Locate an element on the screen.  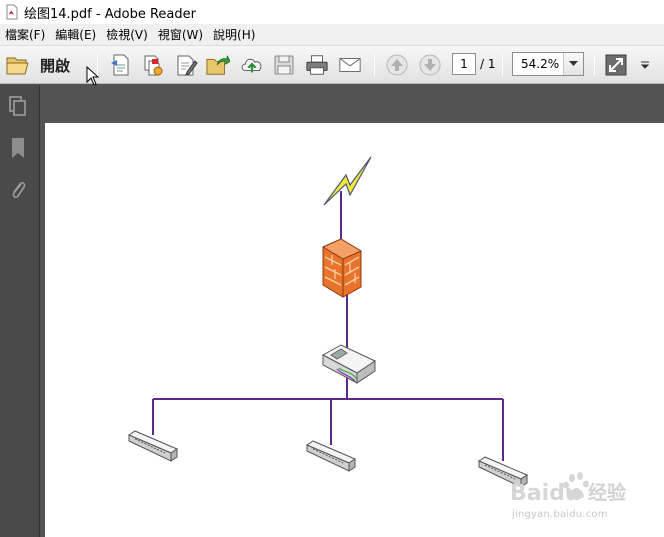
print-button is located at coordinates (317, 65).